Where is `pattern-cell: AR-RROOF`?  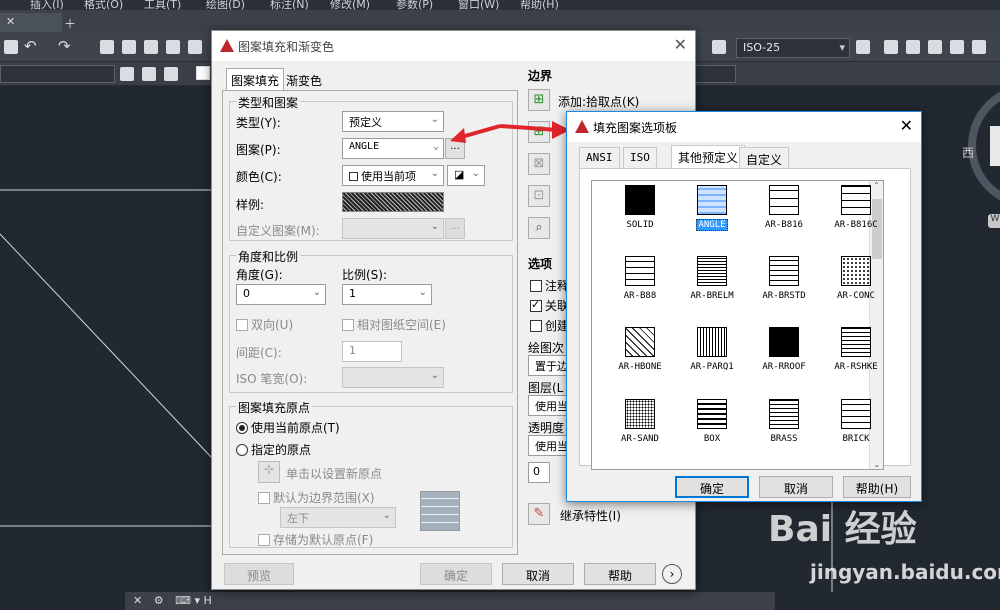 pattern-cell: AR-RROOF is located at coordinates (784, 349).